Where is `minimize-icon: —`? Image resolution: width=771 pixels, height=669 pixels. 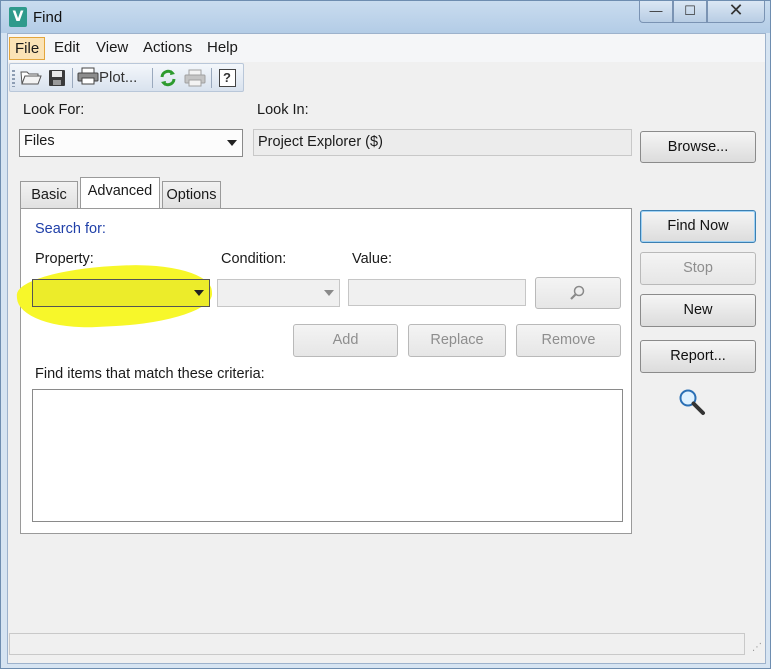 minimize-icon: — is located at coordinates (656, 10).